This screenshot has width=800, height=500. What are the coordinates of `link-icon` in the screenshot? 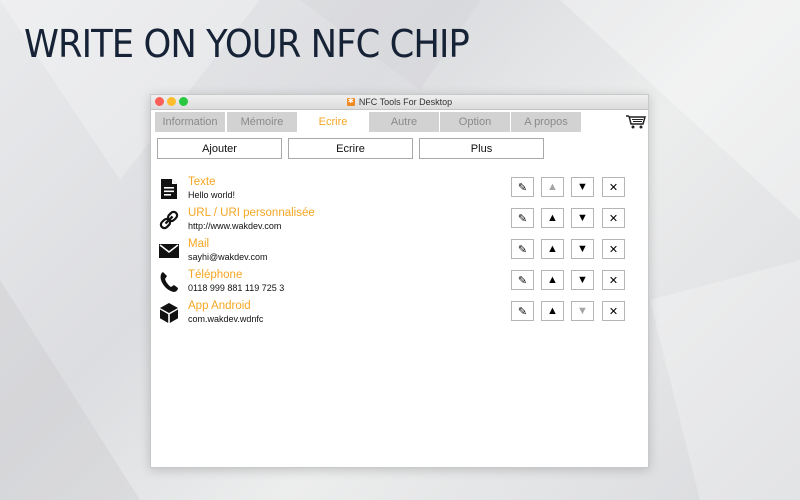 It's located at (169, 220).